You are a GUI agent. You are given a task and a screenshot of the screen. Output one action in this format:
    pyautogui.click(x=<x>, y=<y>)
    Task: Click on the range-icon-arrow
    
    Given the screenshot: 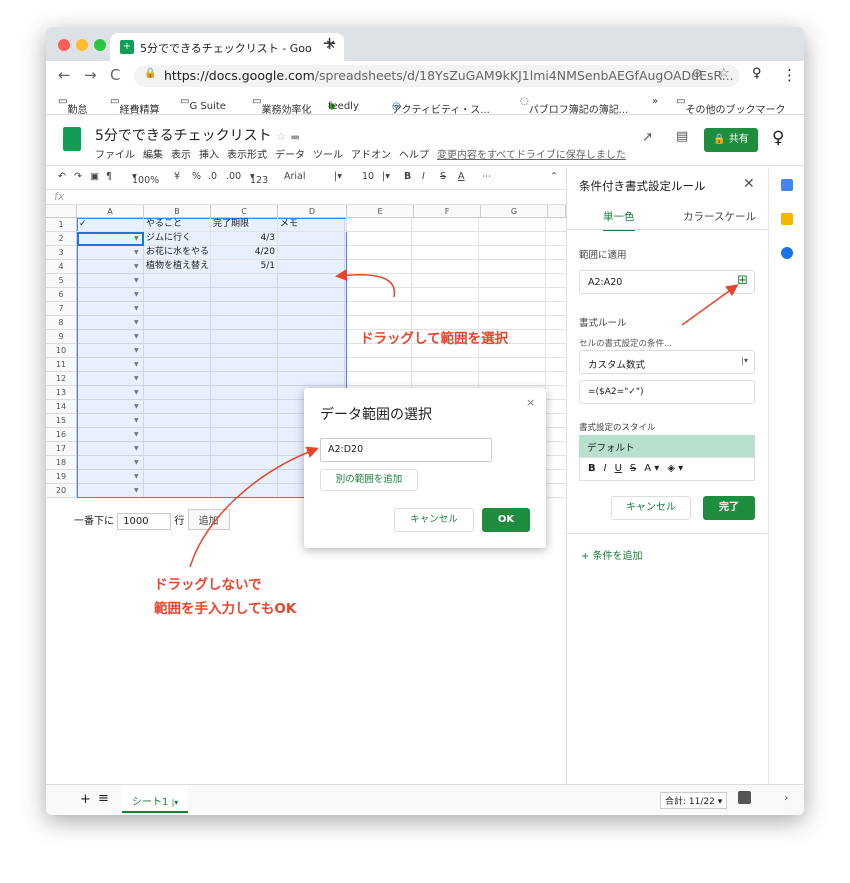 What is the action you would take?
    pyautogui.click(x=710, y=305)
    